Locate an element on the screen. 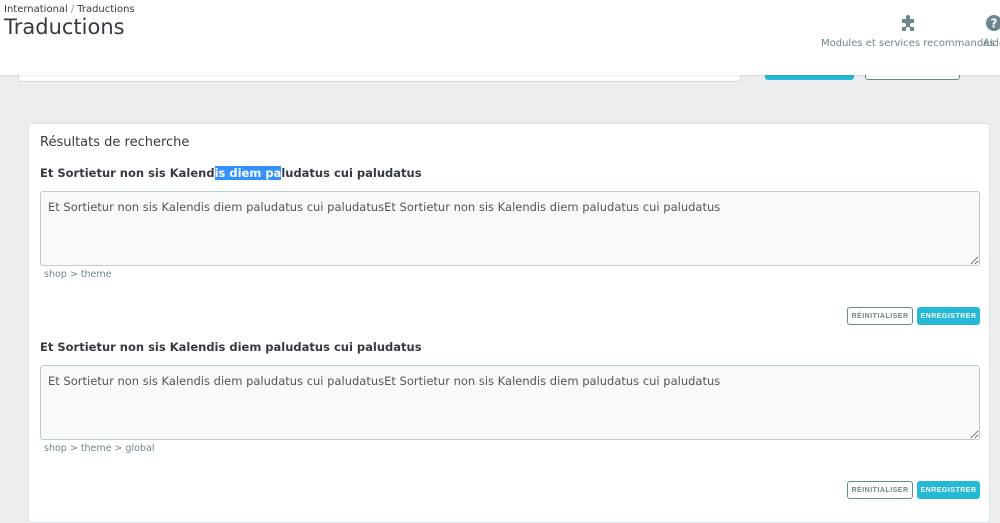 This screenshot has height=523, width=1000. translation-domain-path: shop > theme > global is located at coordinates (99, 448).